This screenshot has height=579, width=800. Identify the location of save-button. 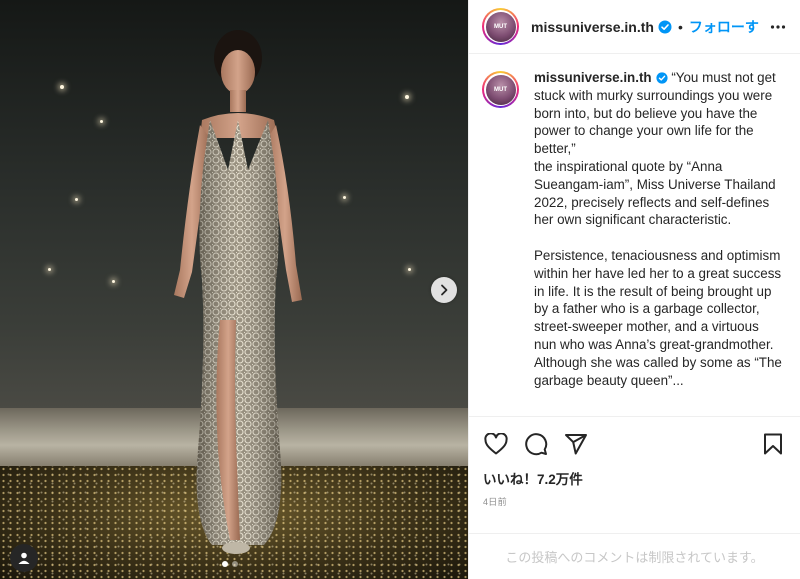
(773, 444).